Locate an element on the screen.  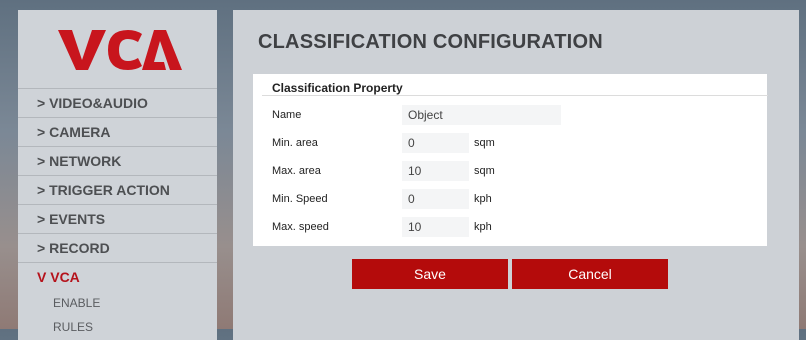
sidebar-item-label: TRIGGER ACTION is located at coordinates (109, 190).